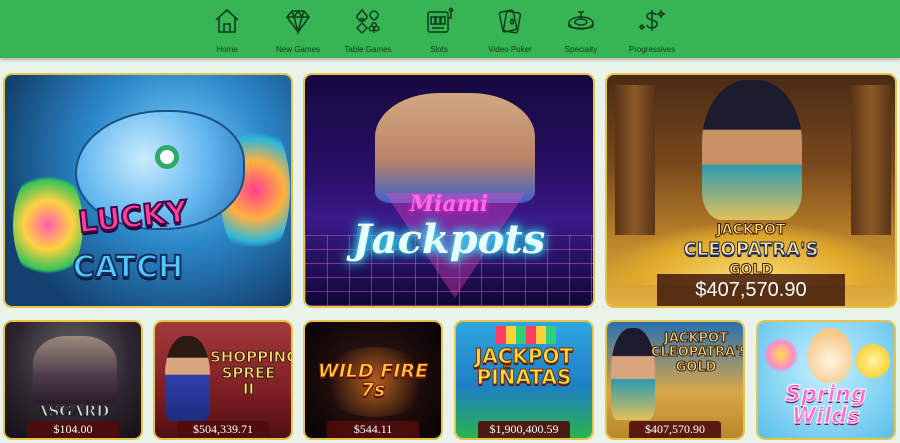 The width and height of the screenshot is (900, 443). I want to click on nav-label-new-games: New Games, so click(297, 49).